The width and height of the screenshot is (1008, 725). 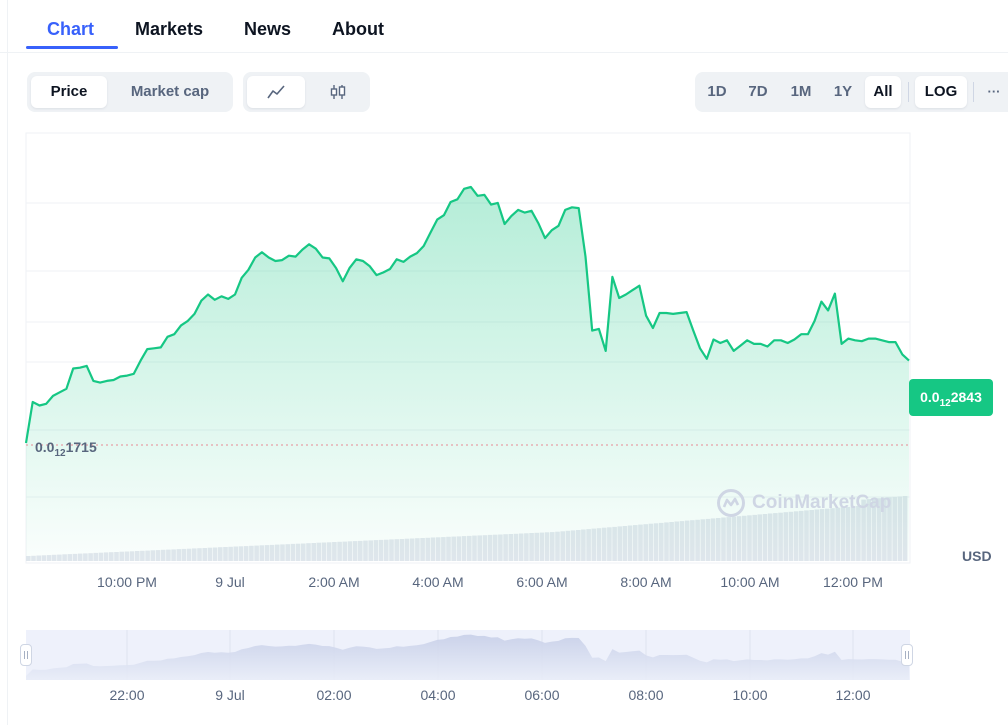 I want to click on x-tick-label: 2:00 AM, so click(x=333, y=582).